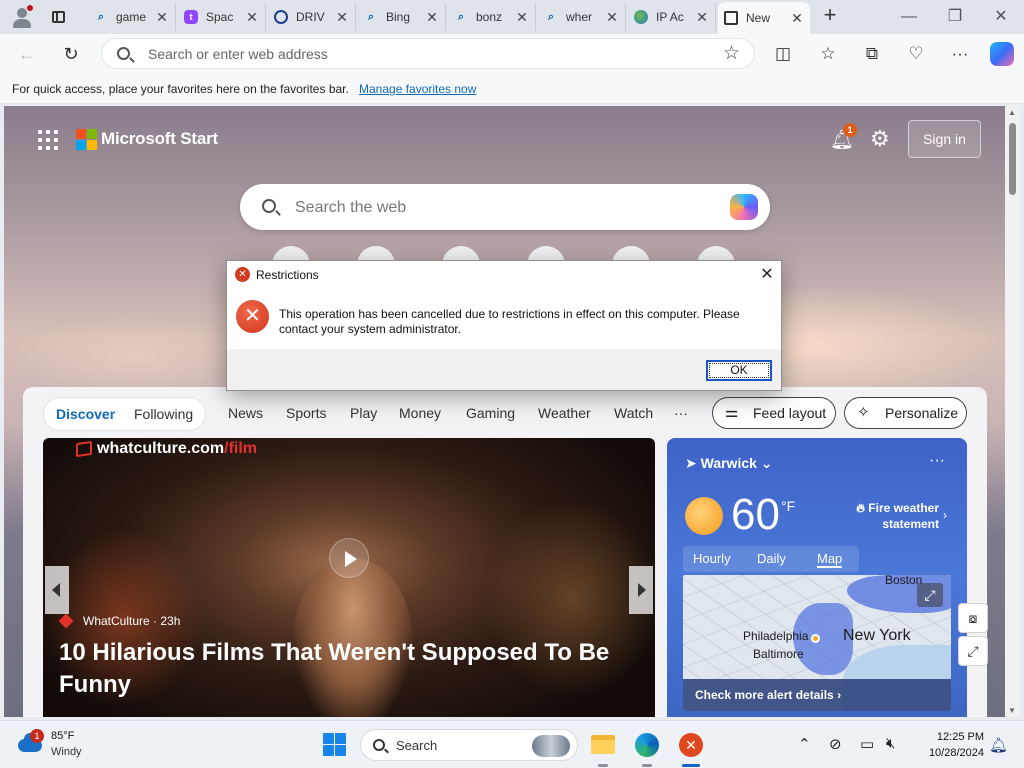  Describe the element at coordinates (850, 130) in the screenshot. I see `notification-badge: 1` at that location.